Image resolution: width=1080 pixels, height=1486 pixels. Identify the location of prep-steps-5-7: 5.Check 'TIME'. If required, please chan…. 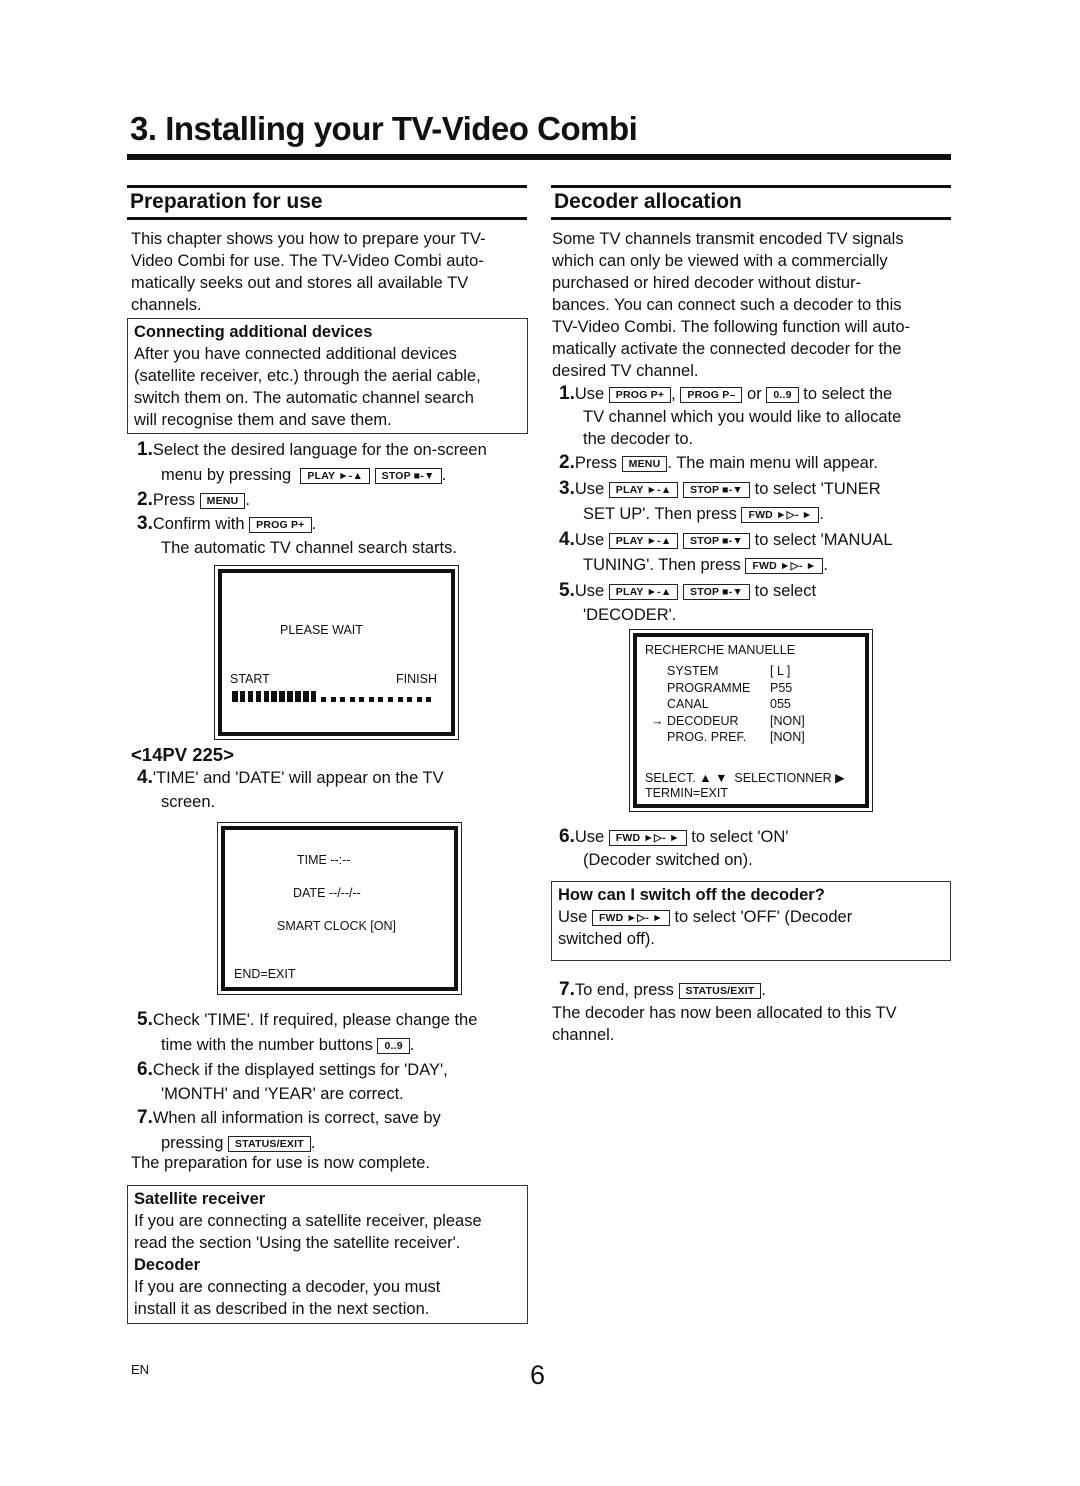
(337, 1082).